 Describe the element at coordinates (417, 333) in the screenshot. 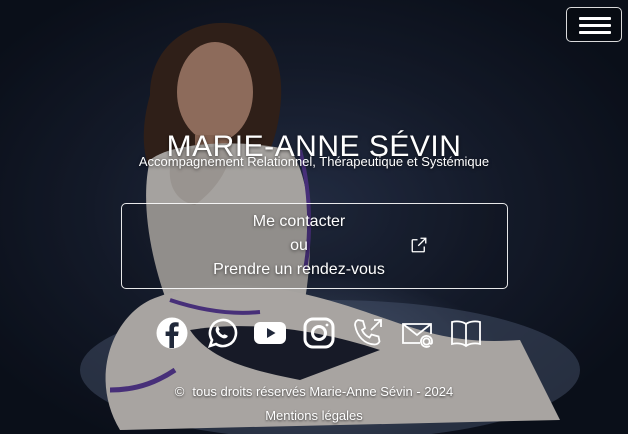

I see `email-icon` at that location.